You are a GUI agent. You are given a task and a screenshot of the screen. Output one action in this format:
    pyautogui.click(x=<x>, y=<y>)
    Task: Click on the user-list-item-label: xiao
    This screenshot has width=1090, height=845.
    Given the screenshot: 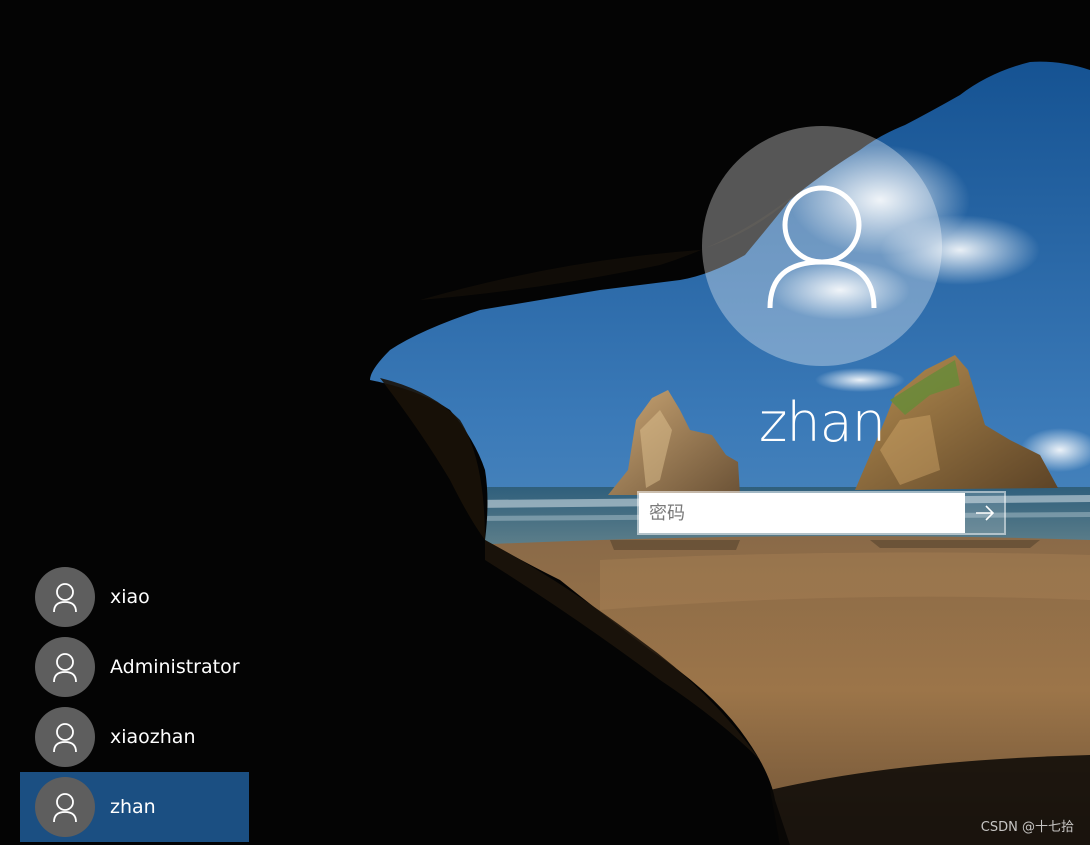 What is the action you would take?
    pyautogui.click(x=130, y=597)
    